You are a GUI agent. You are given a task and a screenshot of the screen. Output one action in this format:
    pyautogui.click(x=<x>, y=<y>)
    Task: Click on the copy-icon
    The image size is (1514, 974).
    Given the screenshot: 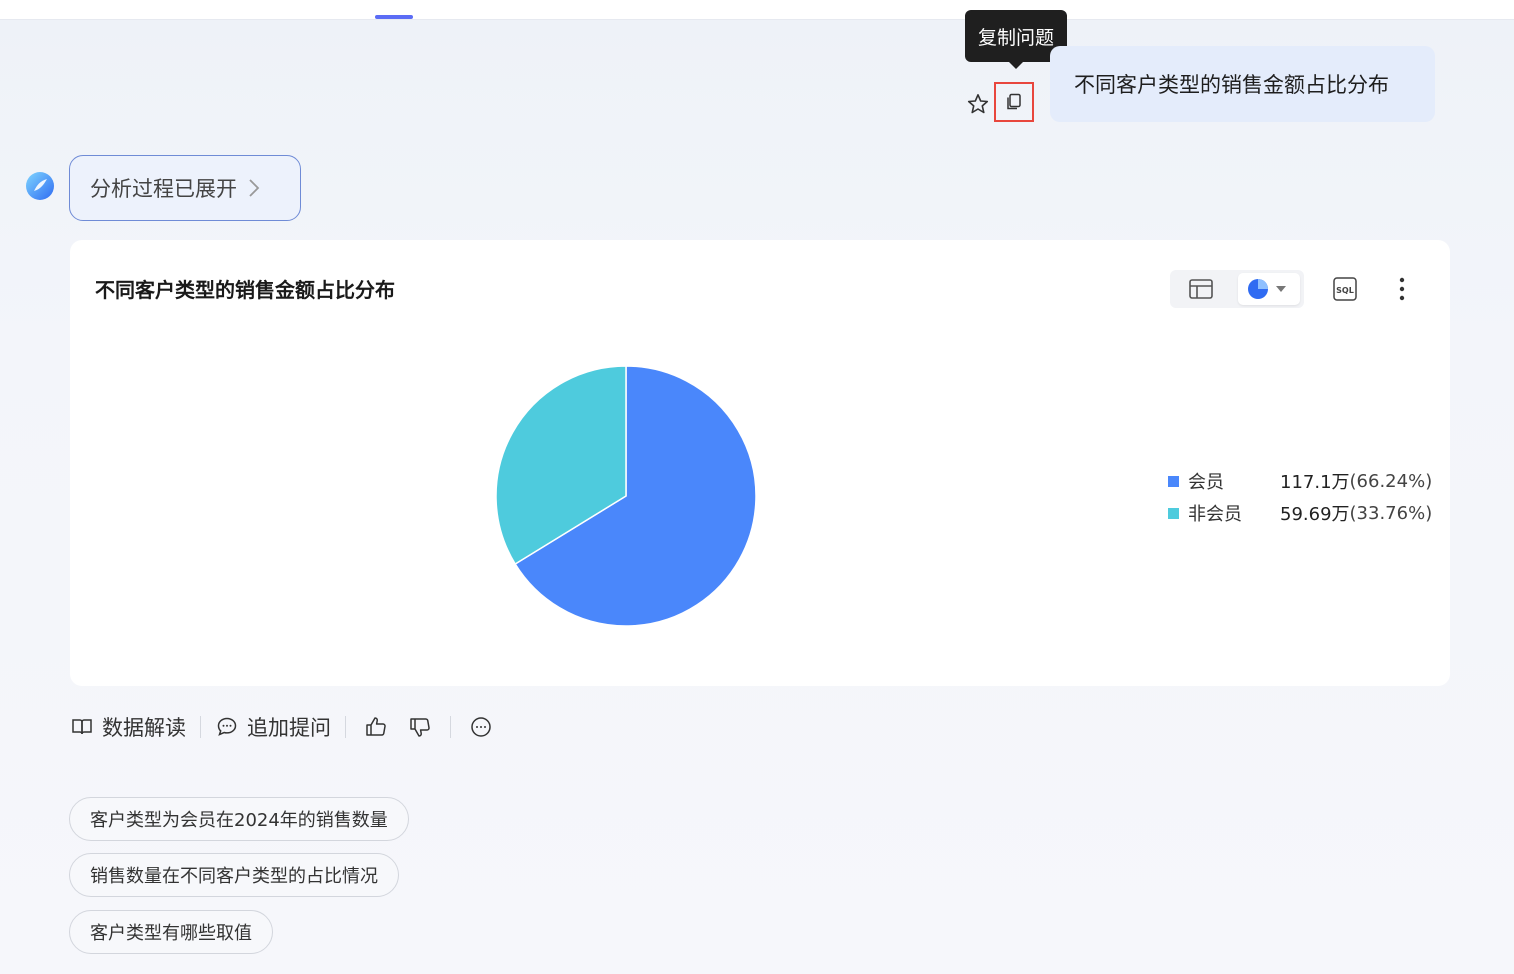 What is the action you would take?
    pyautogui.click(x=1014, y=101)
    